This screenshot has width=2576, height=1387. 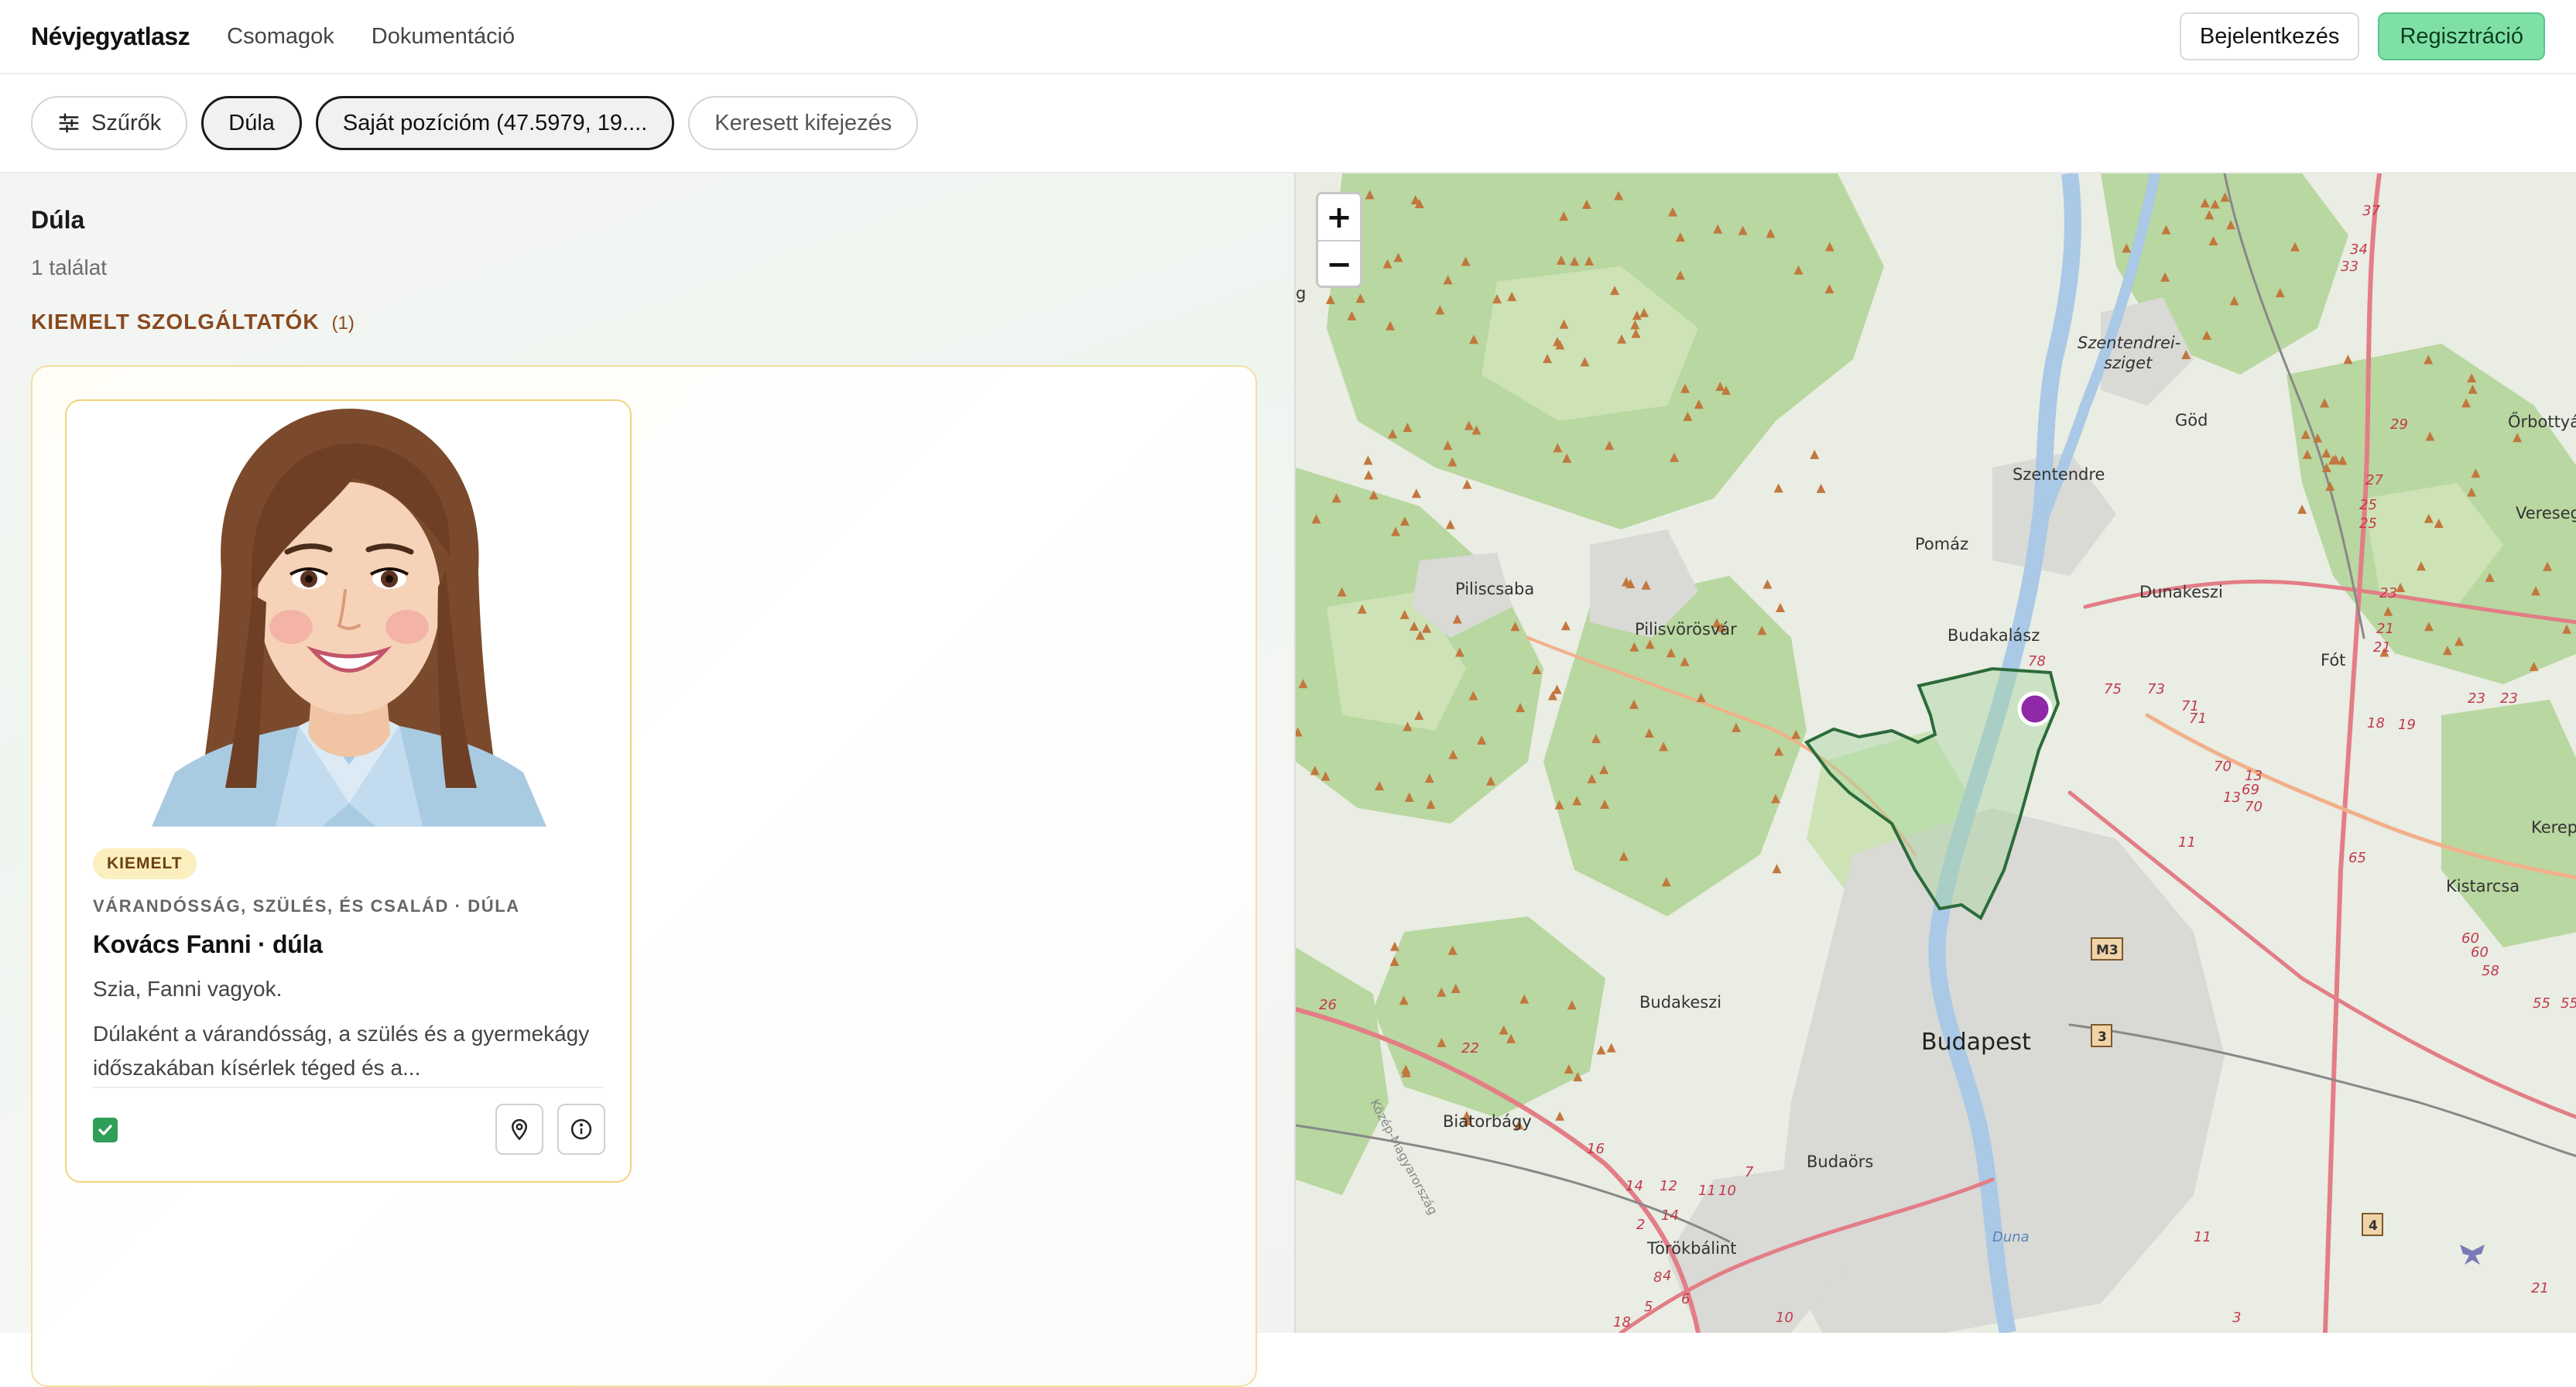 I want to click on label-god: Göd, so click(x=2191, y=420).